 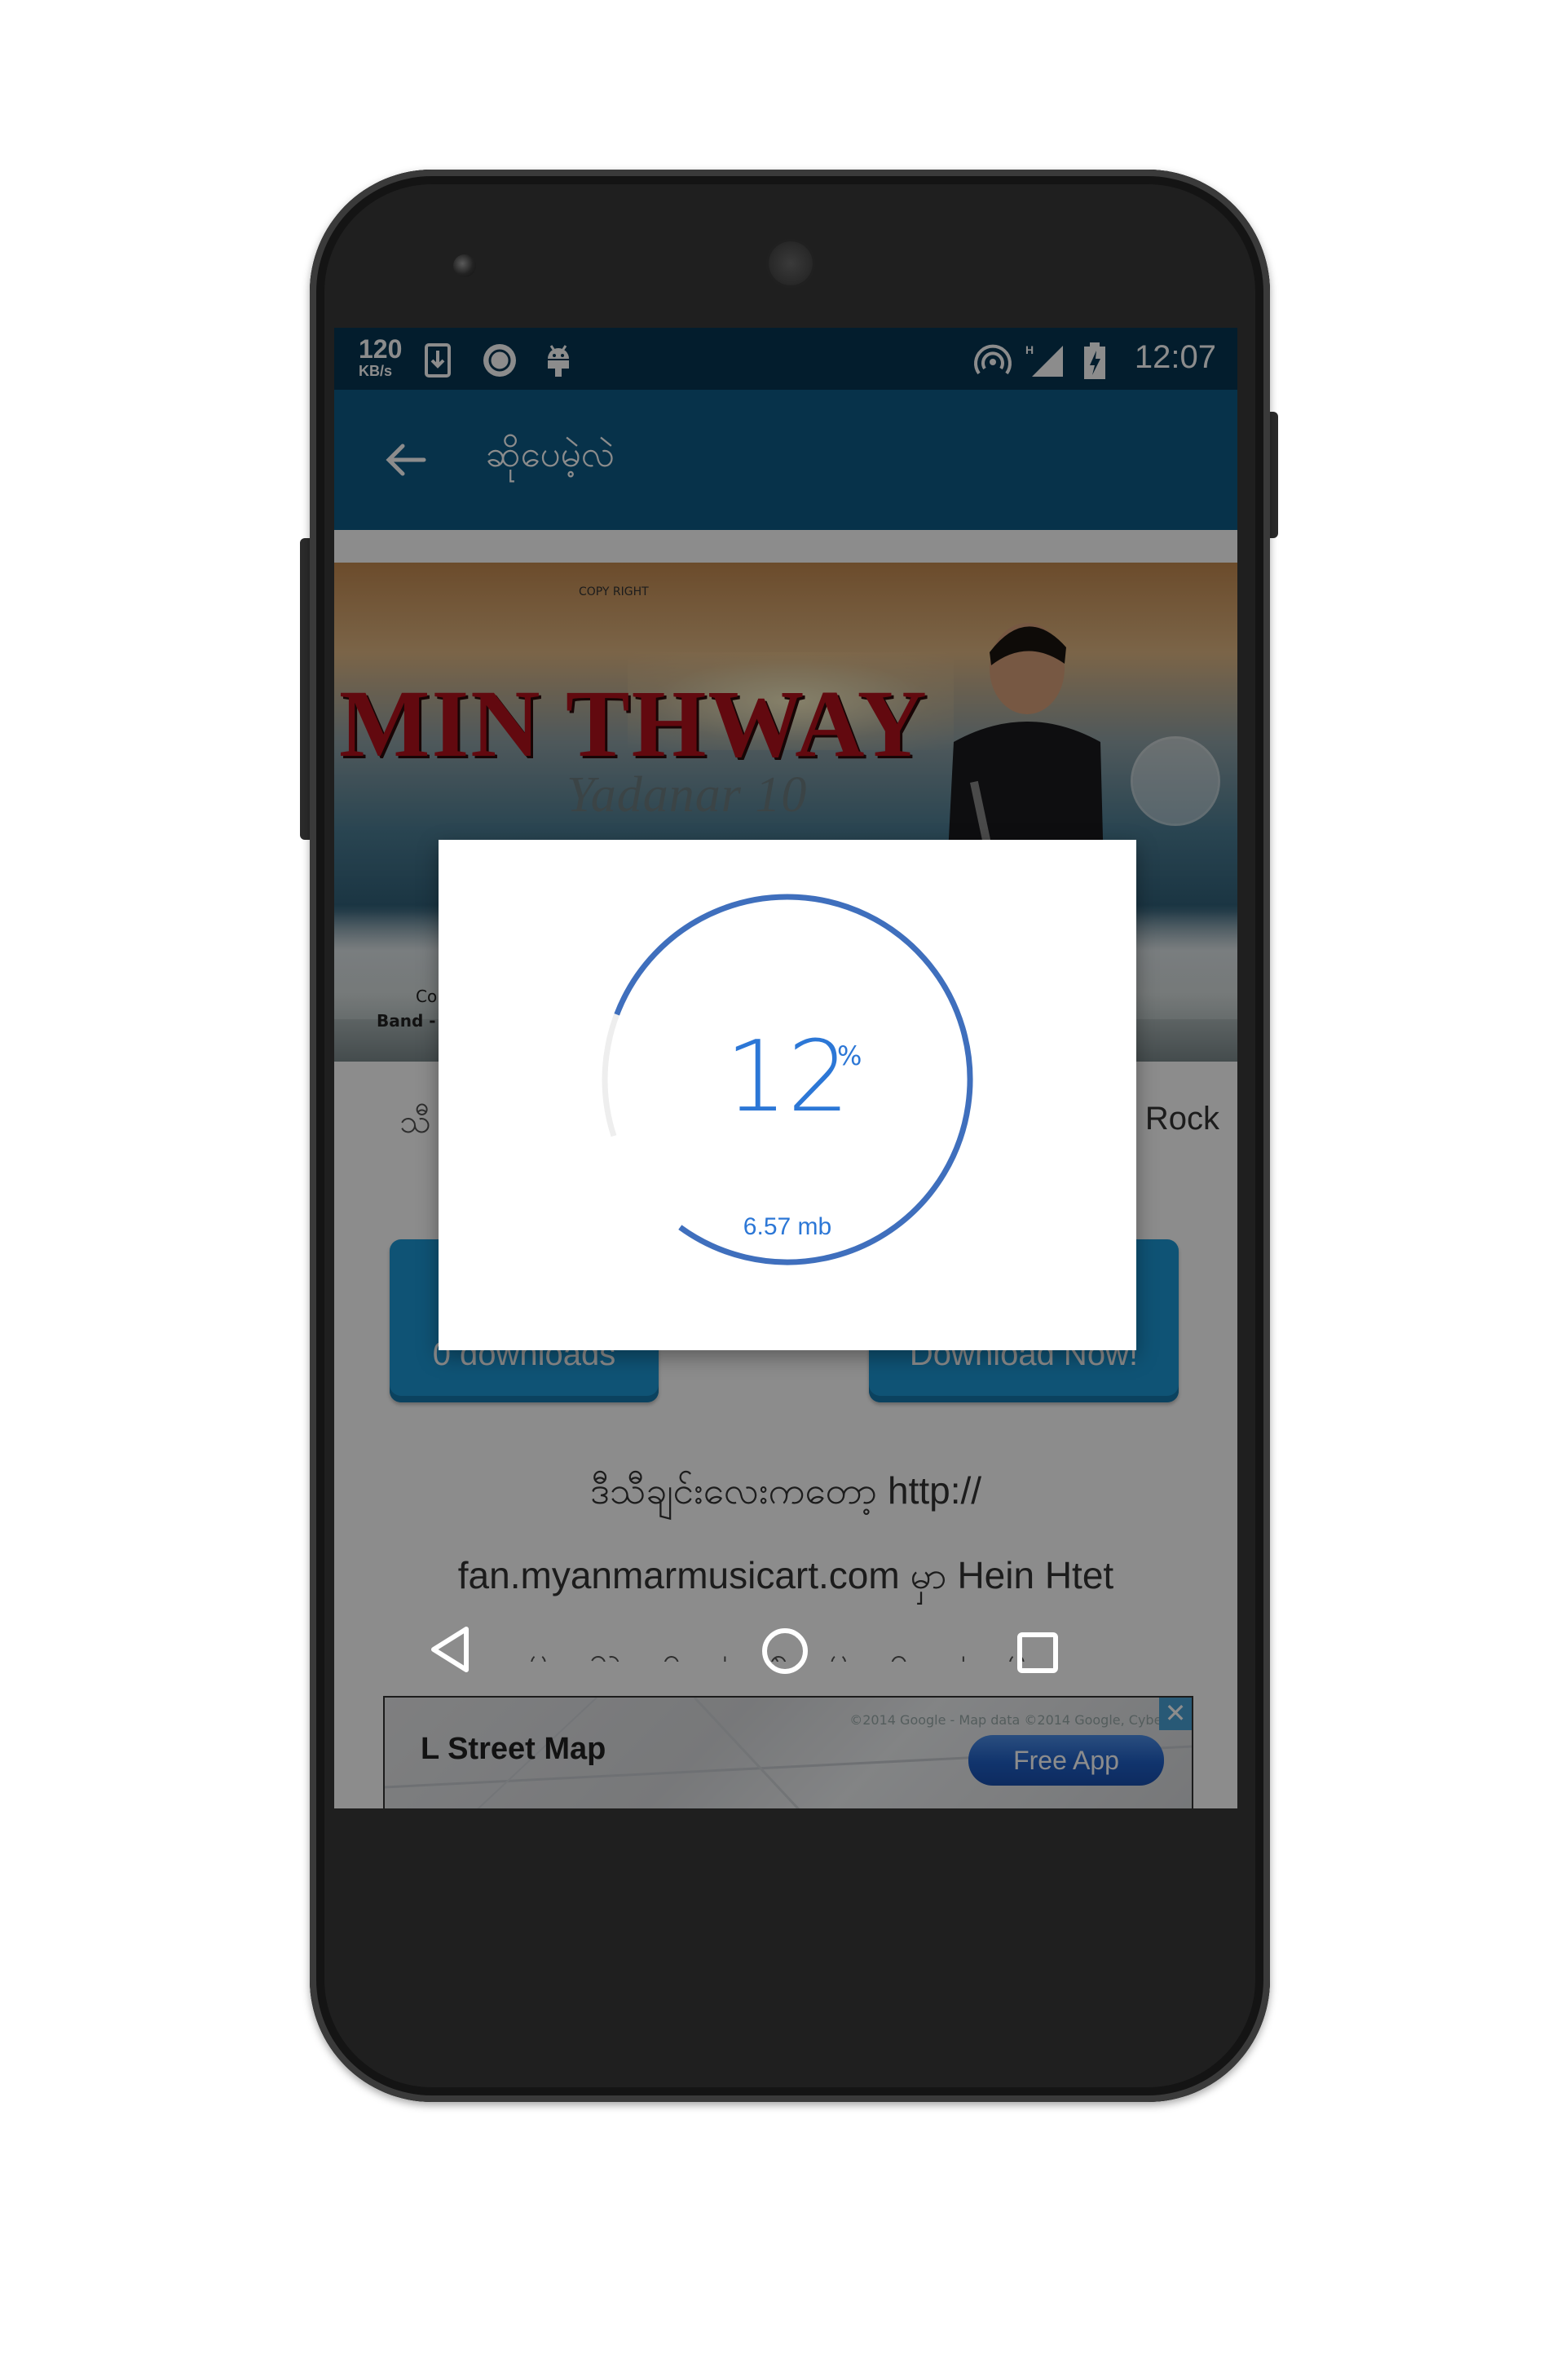 I want to click on signal-h-icon: H, so click(x=1044, y=360).